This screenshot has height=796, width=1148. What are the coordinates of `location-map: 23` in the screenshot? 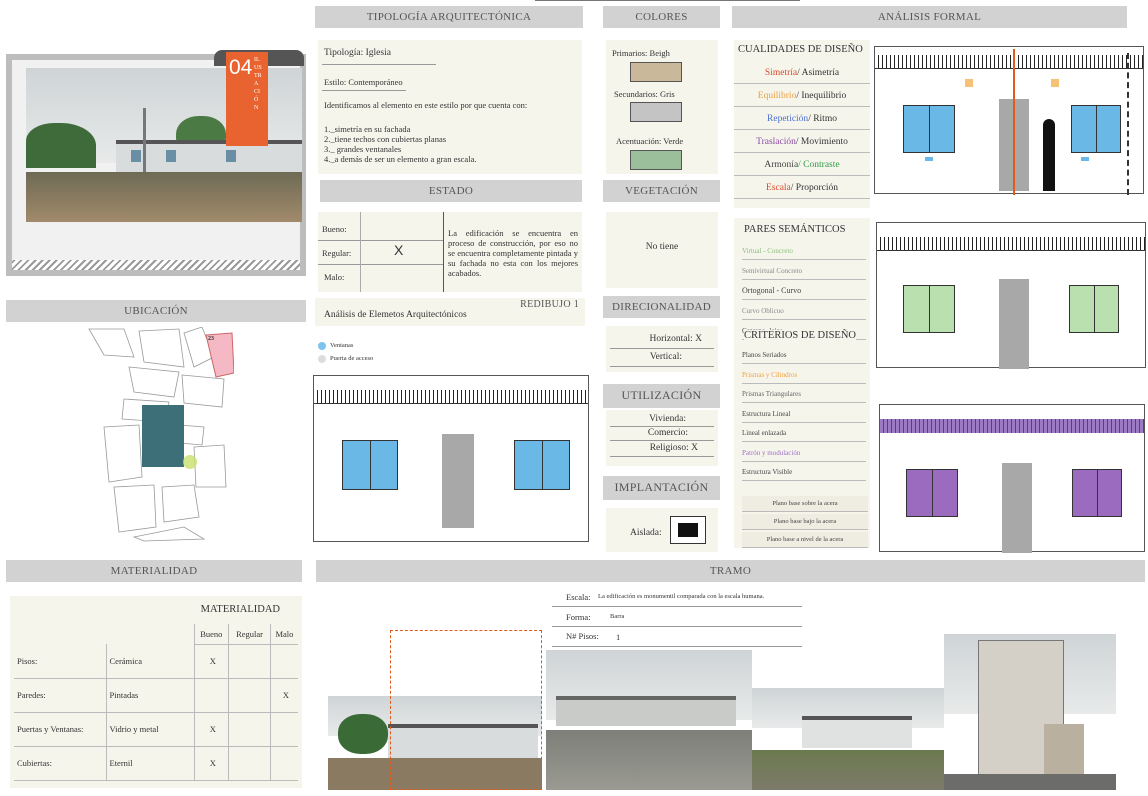 It's located at (159, 434).